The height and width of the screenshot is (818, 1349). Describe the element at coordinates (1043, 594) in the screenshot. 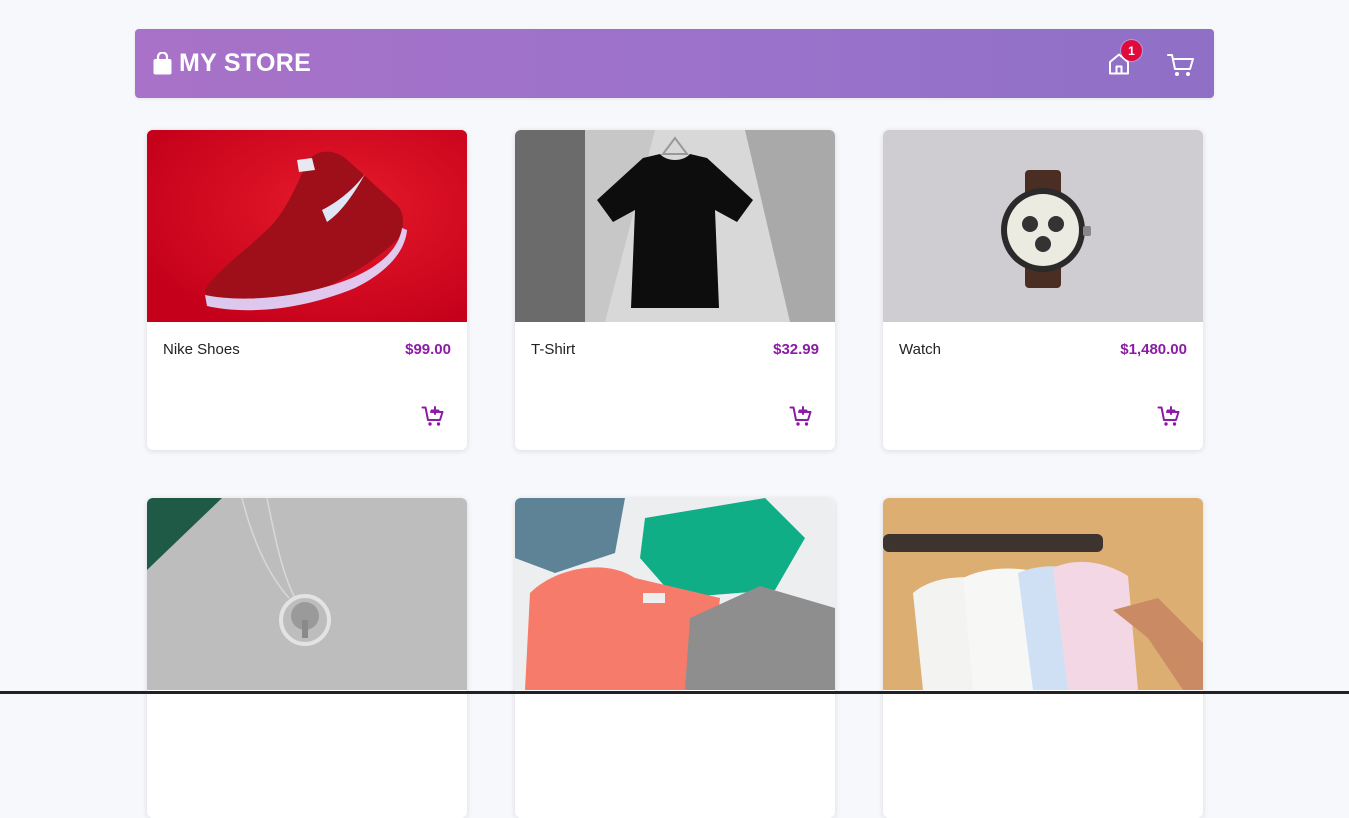

I see `product-image-dress-shirts-on-hangers` at that location.